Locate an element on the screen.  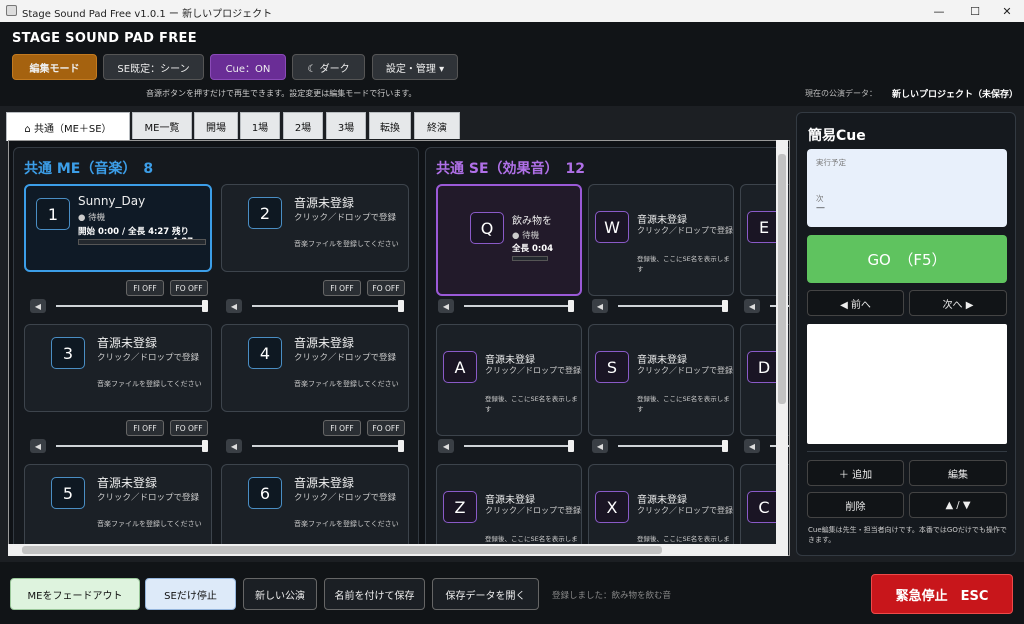
tab-opening: 開場 is located at coordinates (216, 125).